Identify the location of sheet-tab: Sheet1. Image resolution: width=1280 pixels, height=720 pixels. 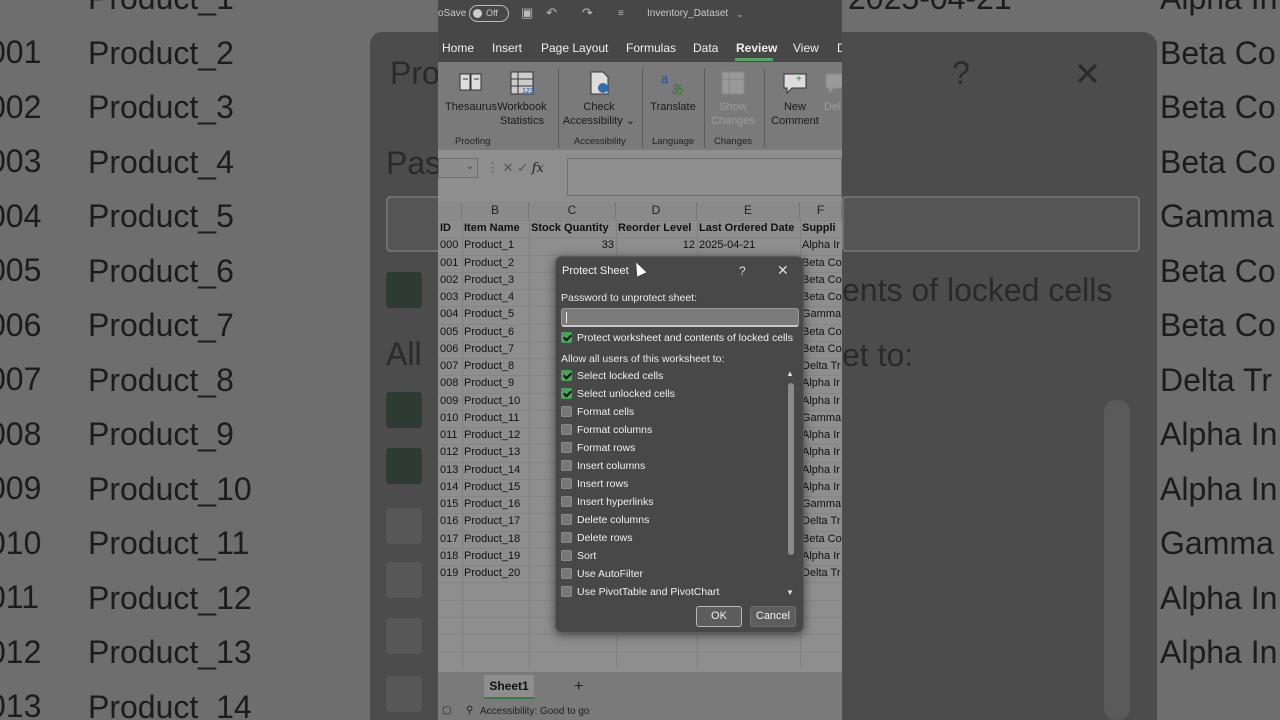
(509, 687).